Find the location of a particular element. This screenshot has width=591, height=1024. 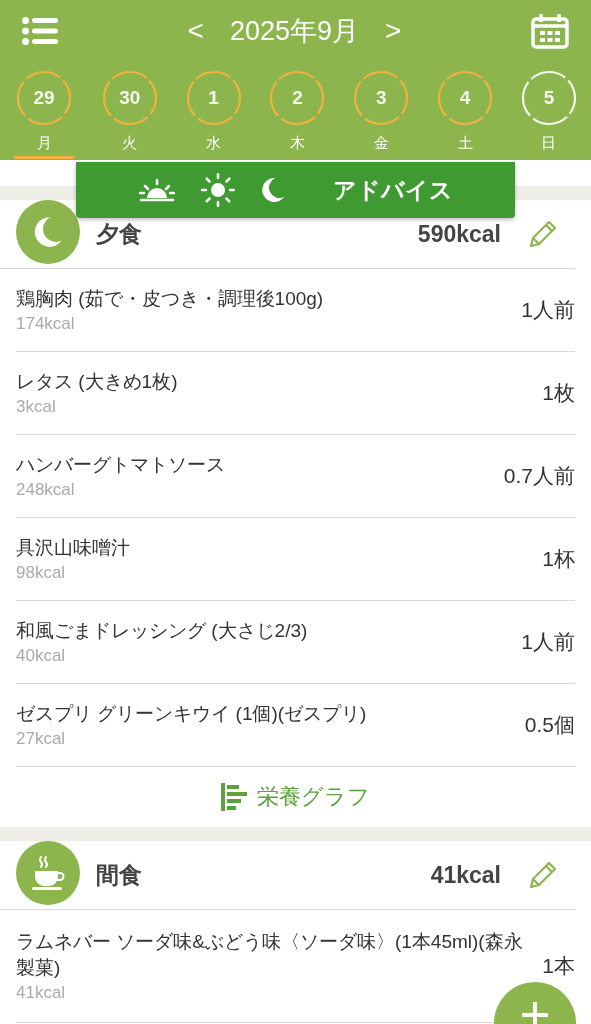

food-calories: 98kcal is located at coordinates (41, 573).